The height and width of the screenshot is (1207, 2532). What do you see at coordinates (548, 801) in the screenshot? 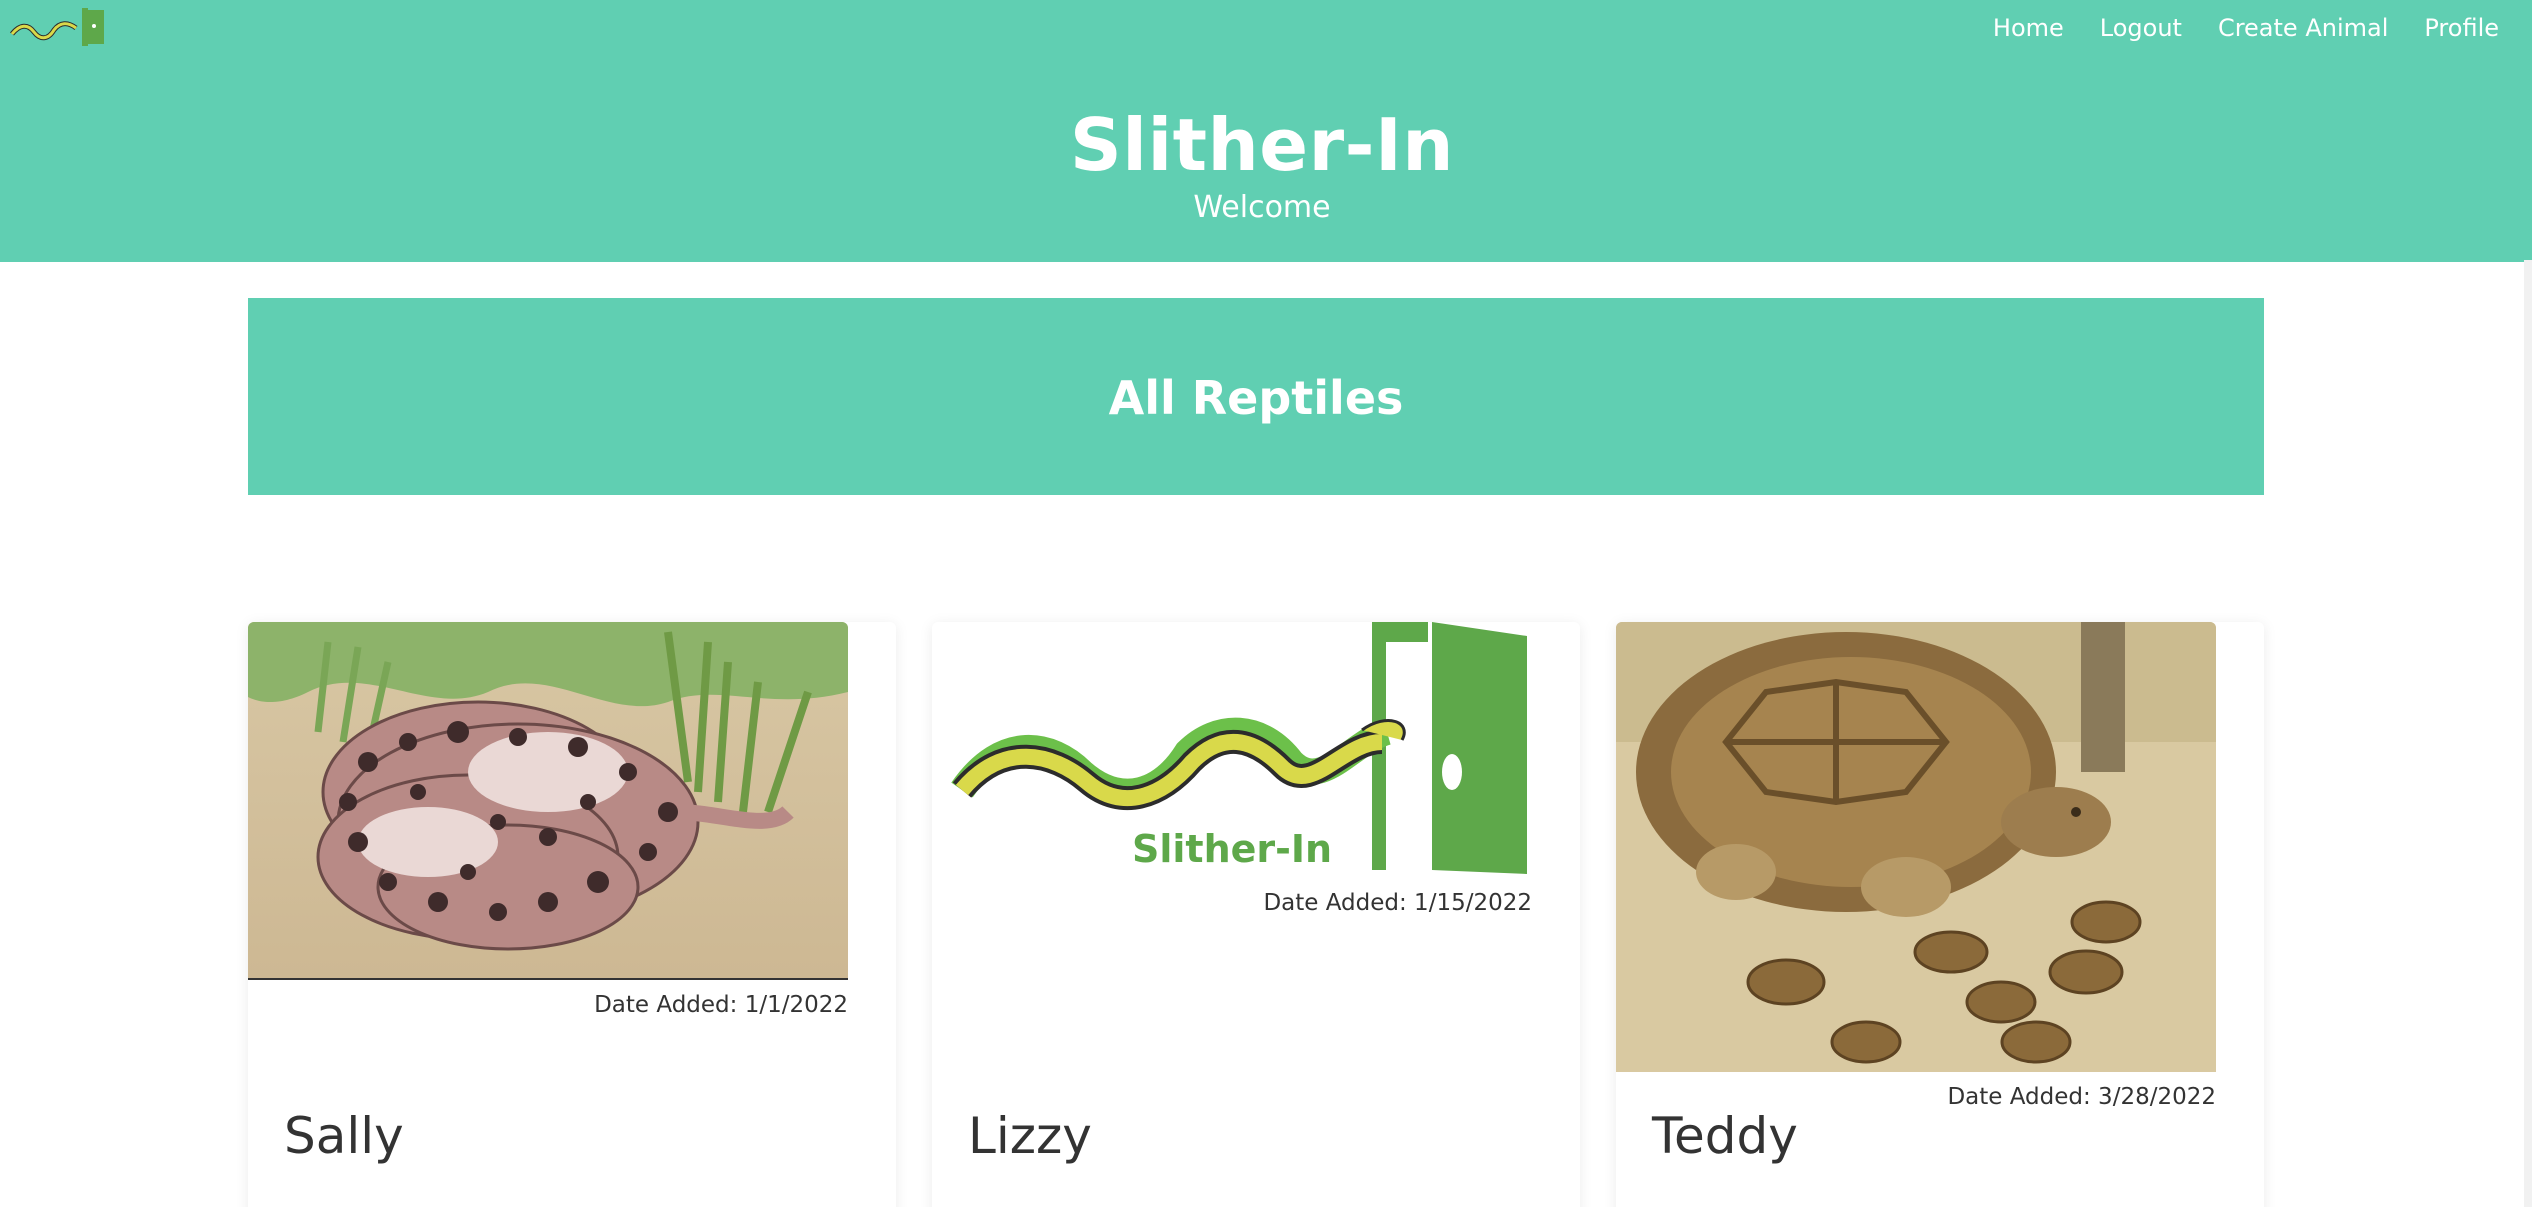
I see `snake-photo` at bounding box center [548, 801].